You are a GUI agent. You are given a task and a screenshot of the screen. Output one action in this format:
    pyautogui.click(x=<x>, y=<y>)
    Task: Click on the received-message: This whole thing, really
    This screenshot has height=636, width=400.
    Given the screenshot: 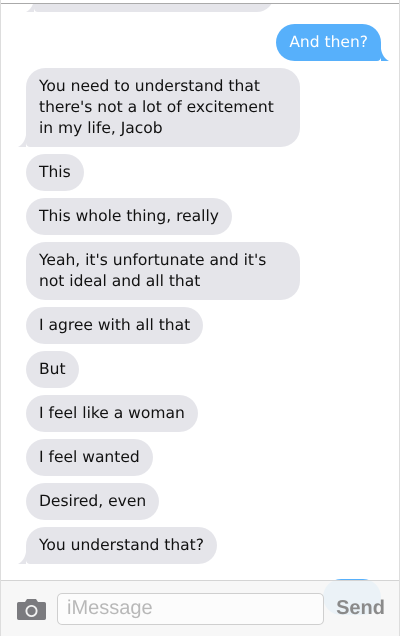 What is the action you would take?
    pyautogui.click(x=129, y=216)
    